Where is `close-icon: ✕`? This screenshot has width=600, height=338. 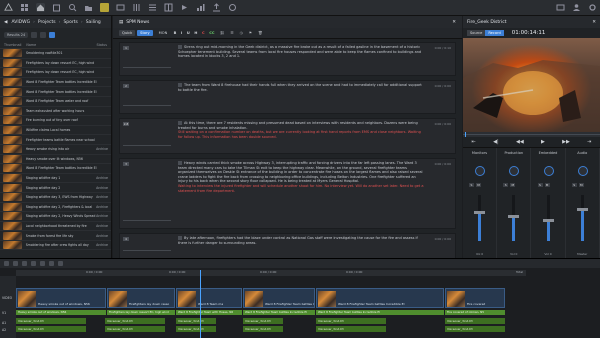
close-icon: ✕ is located at coordinates (594, 22).